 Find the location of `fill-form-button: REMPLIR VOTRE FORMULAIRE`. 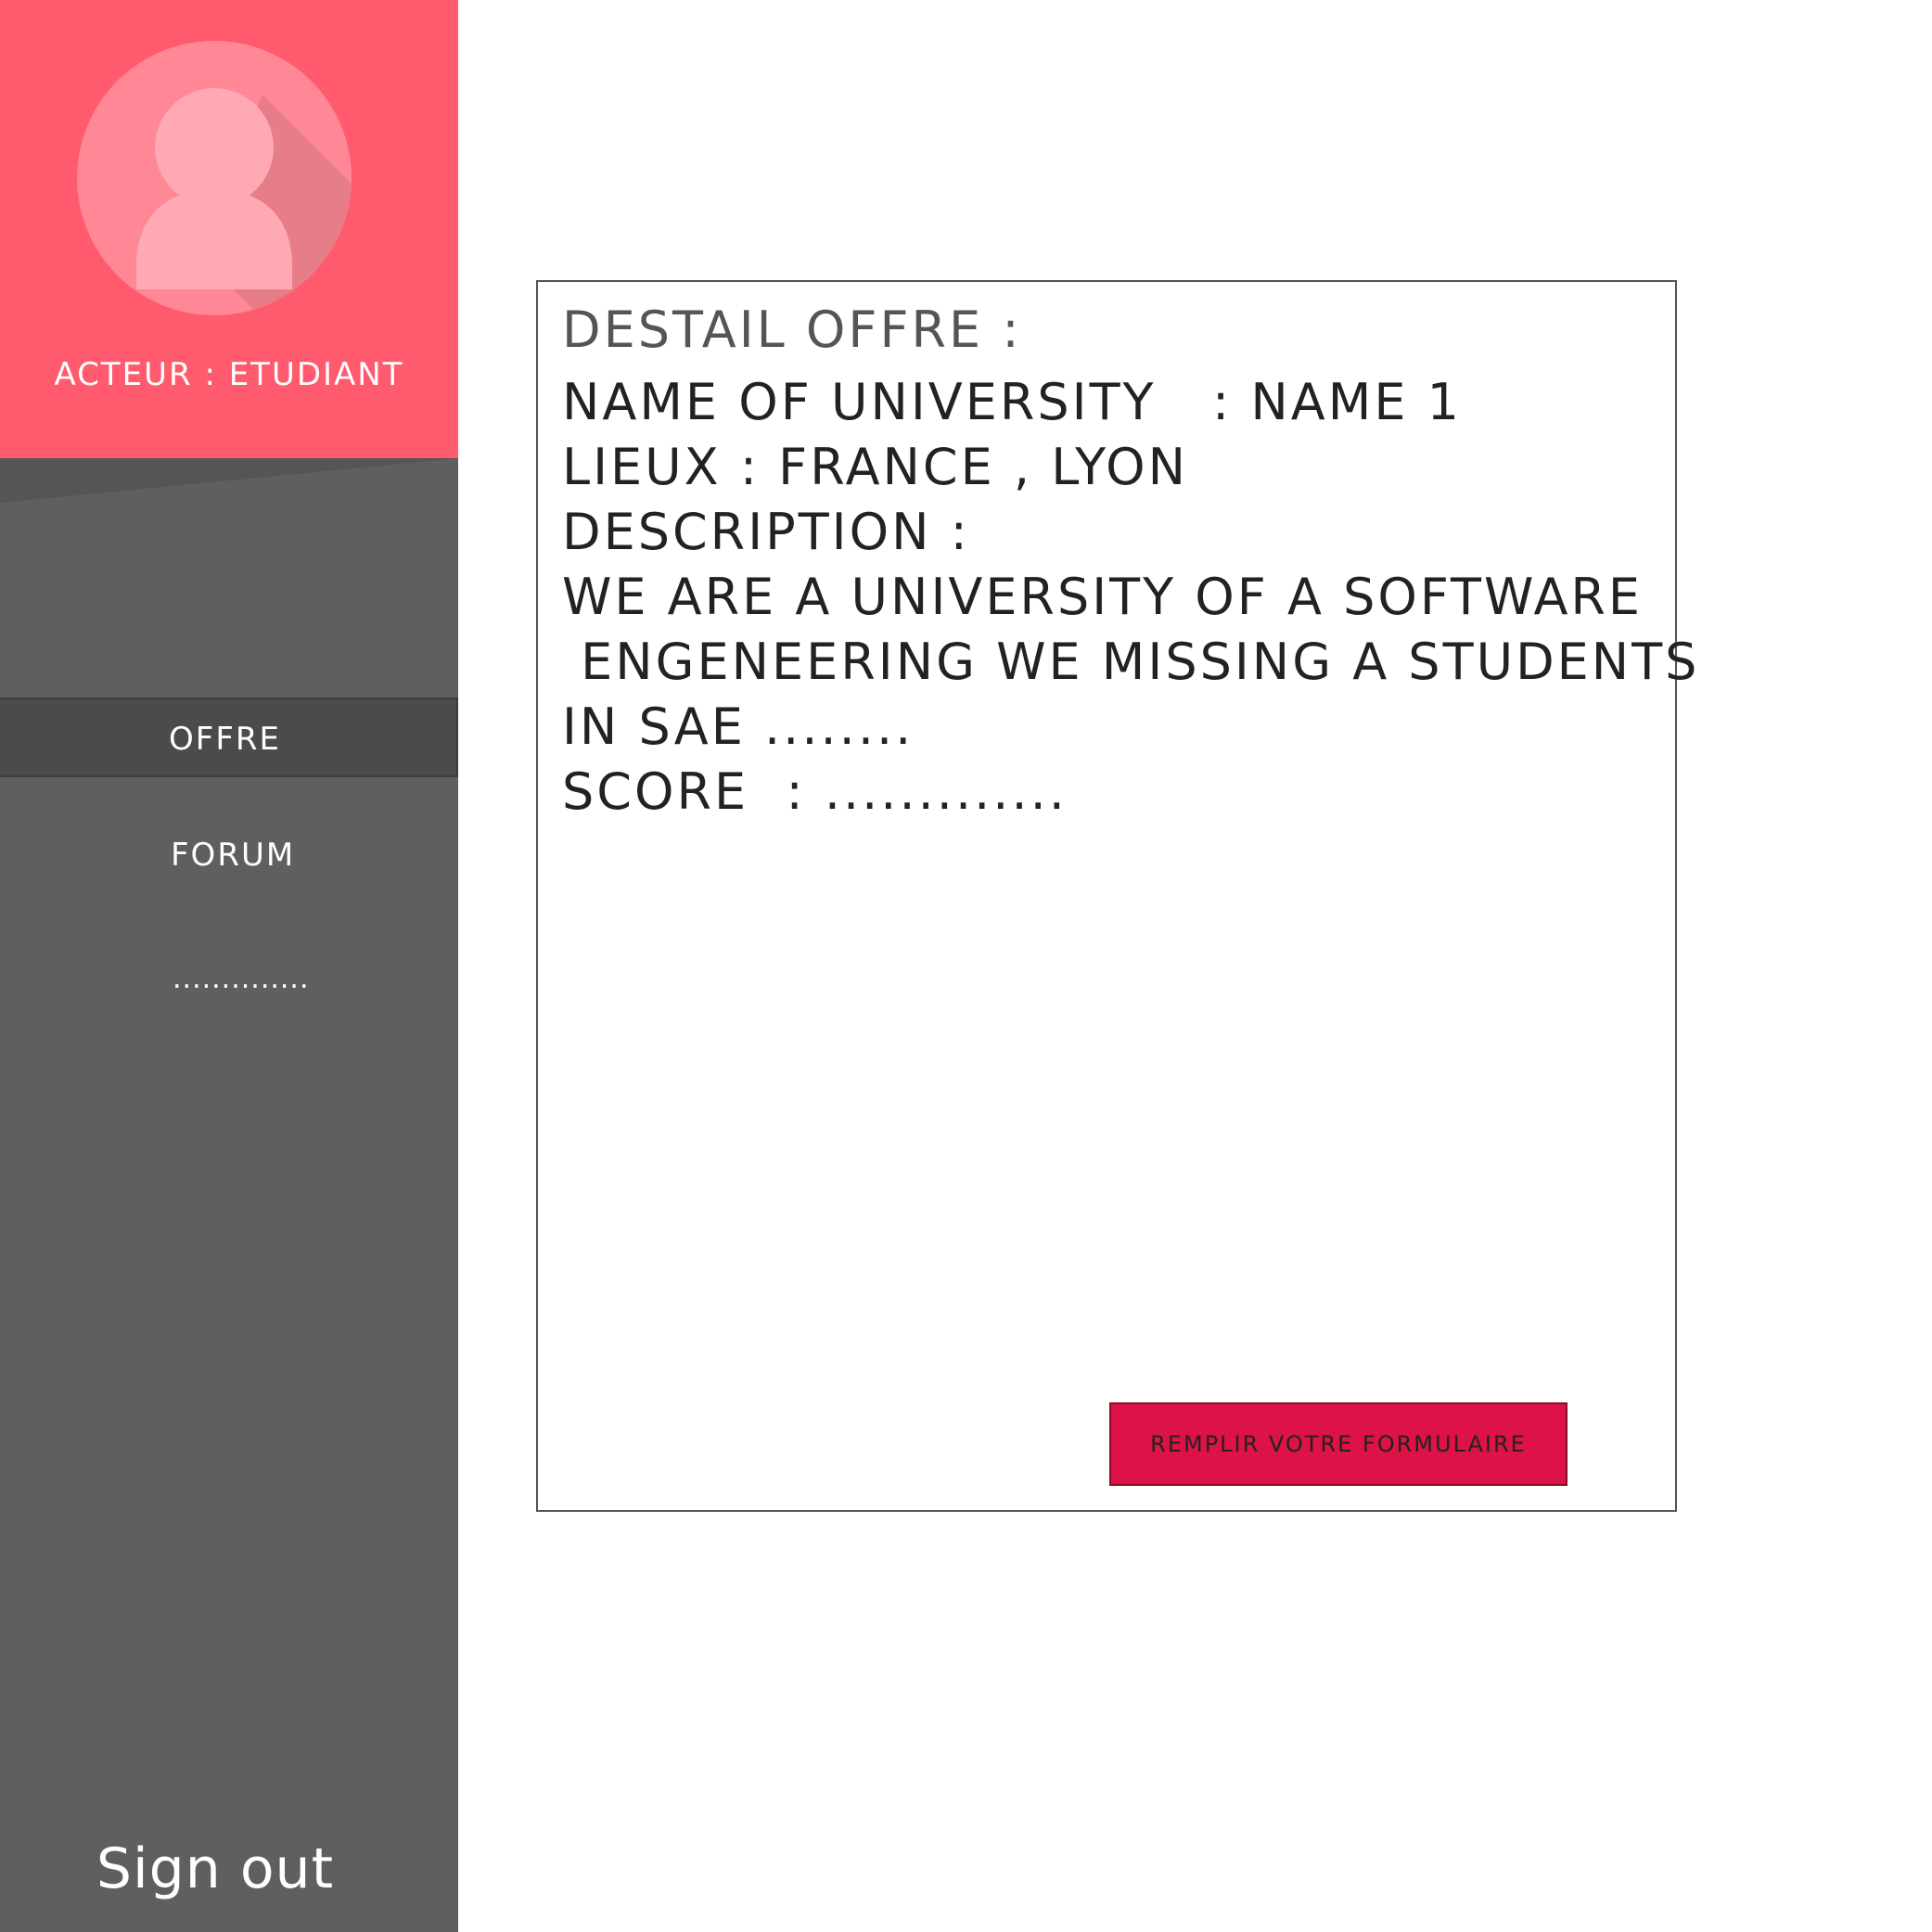

fill-form-button: REMPLIR VOTRE FORMULAIRE is located at coordinates (1338, 1444).